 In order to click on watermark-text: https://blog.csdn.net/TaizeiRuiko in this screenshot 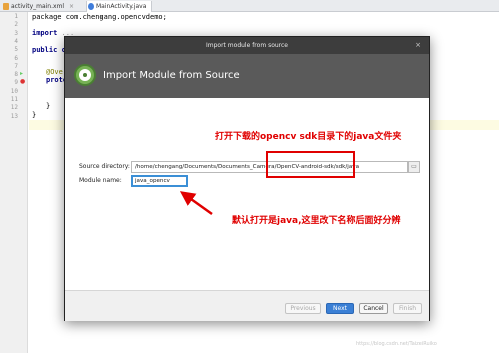, I will do `click(396, 344)`.